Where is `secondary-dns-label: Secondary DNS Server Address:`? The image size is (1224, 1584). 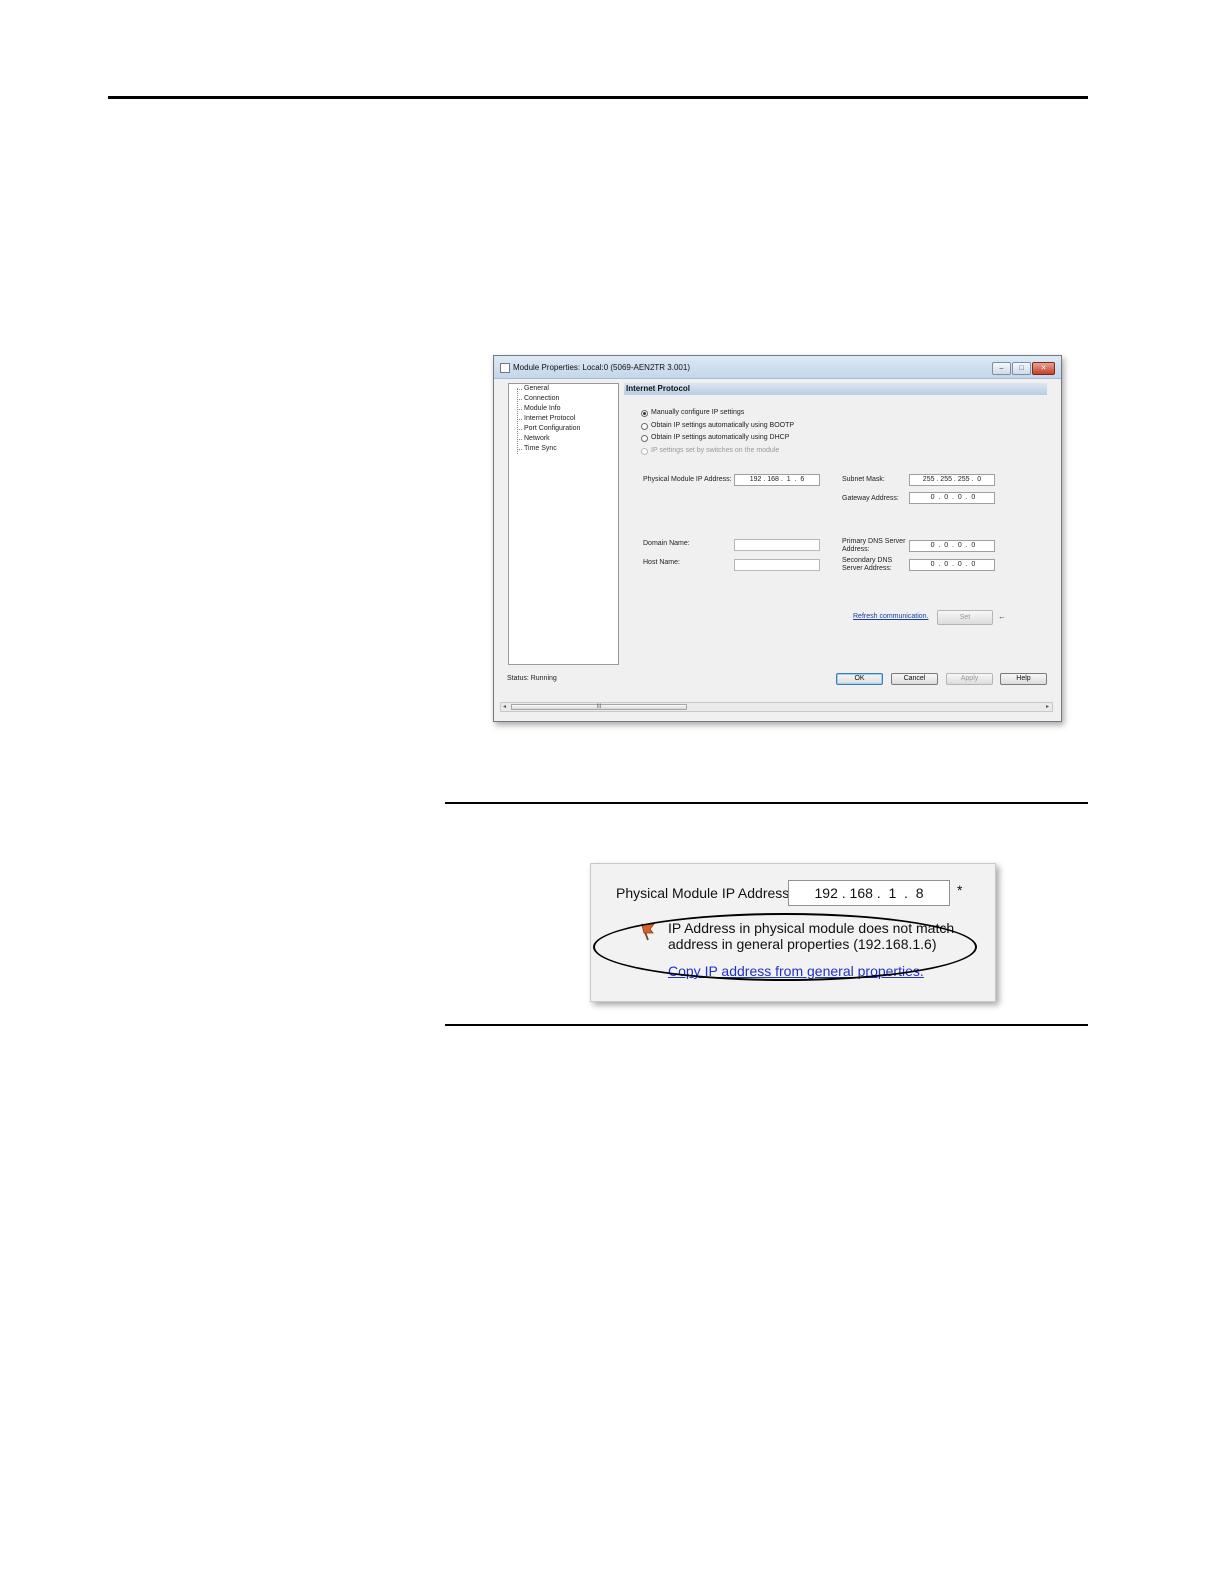
secondary-dns-label: Secondary DNS Server Address: is located at coordinates (867, 564).